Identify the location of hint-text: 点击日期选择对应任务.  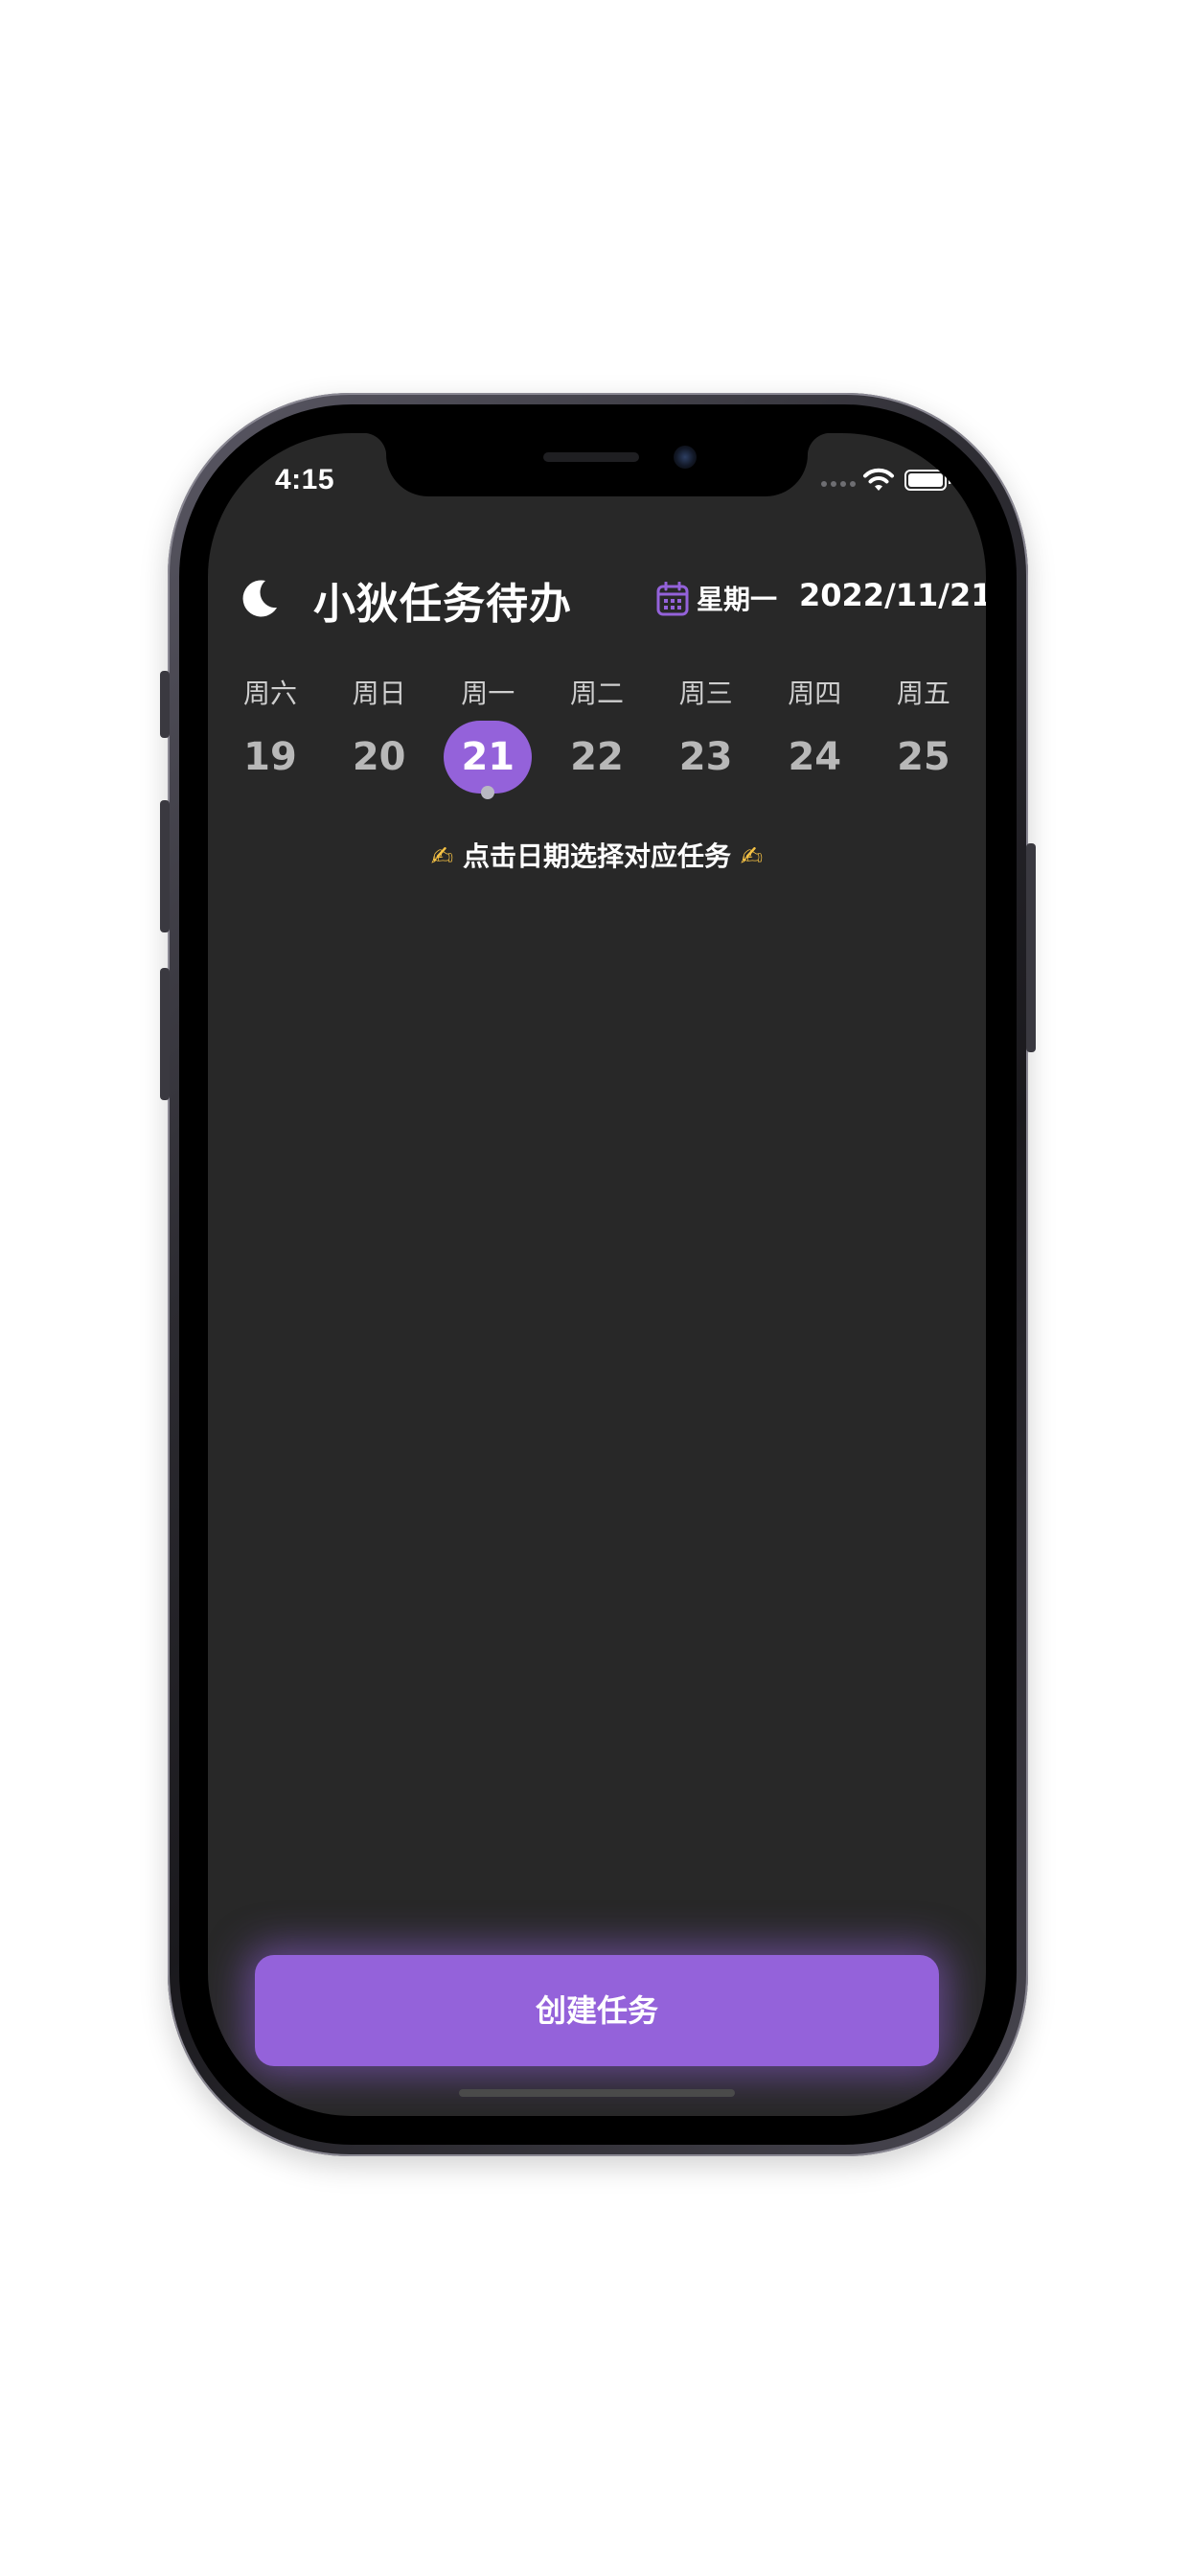
(596, 856).